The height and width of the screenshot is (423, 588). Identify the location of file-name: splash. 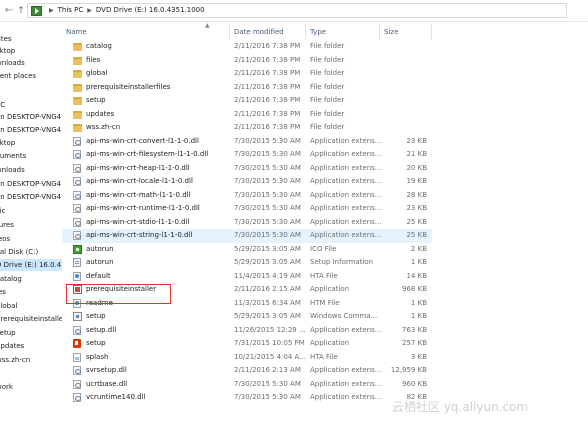
(97, 356).